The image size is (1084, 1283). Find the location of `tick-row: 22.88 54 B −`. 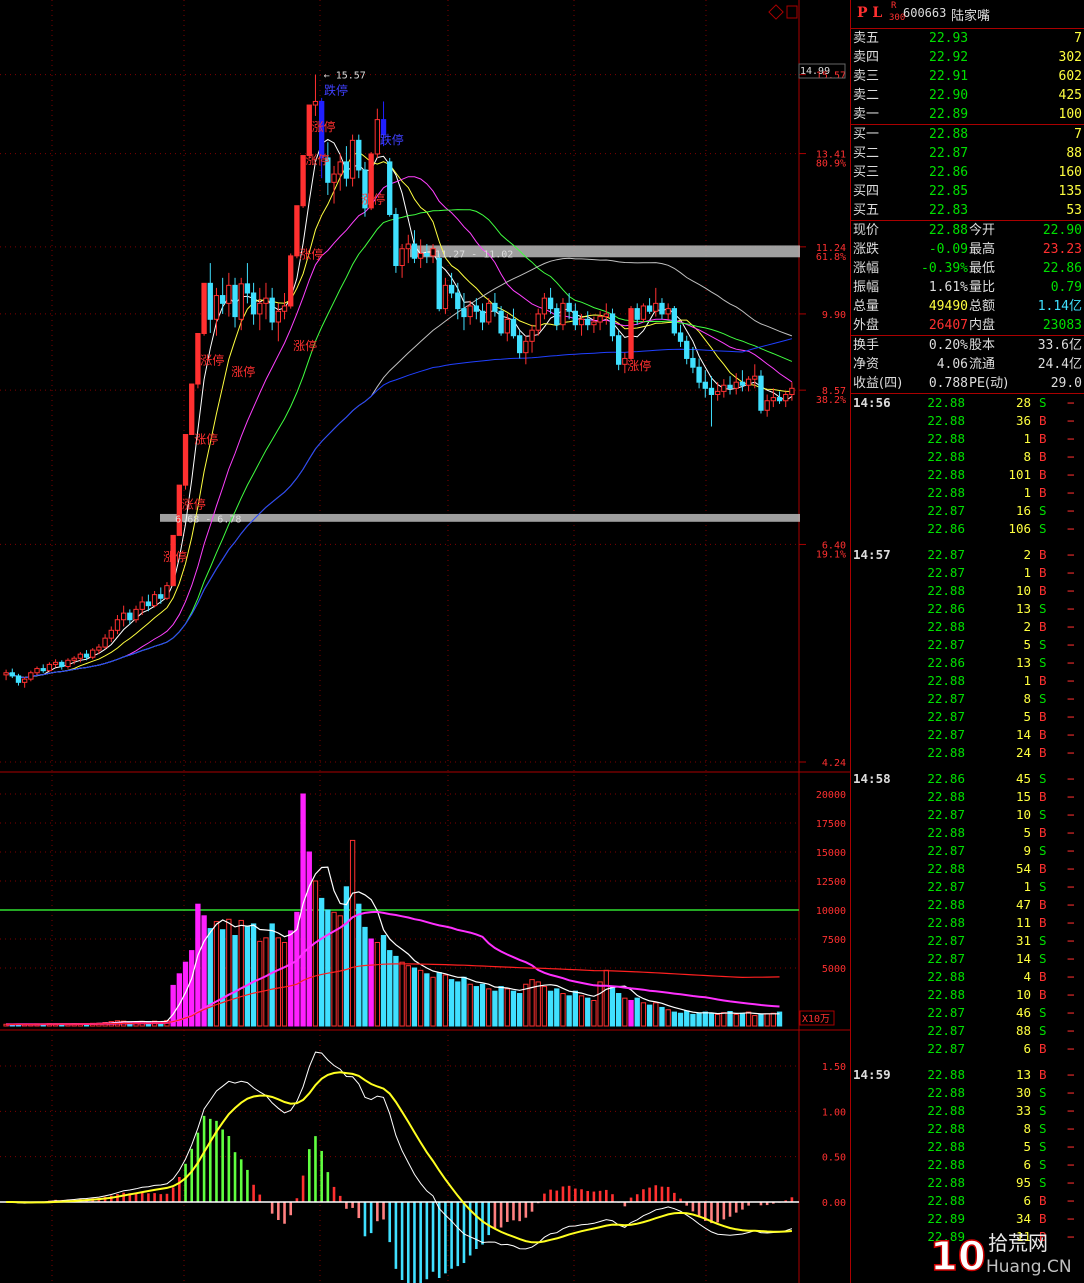

tick-row: 22.88 54 B − is located at coordinates (967, 869).